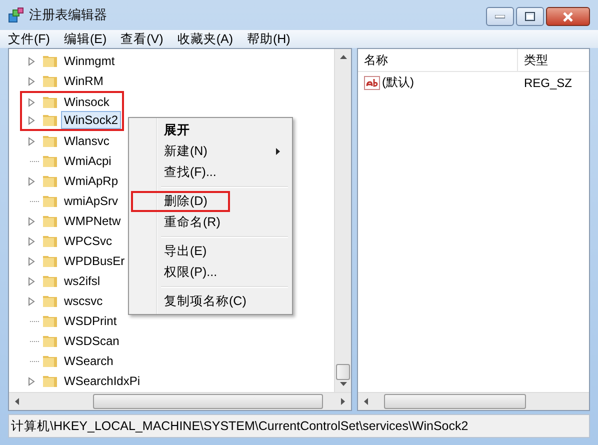 The height and width of the screenshot is (445, 598). Describe the element at coordinates (82, 281) in the screenshot. I see `tree-item: ws2ifsl` at that location.